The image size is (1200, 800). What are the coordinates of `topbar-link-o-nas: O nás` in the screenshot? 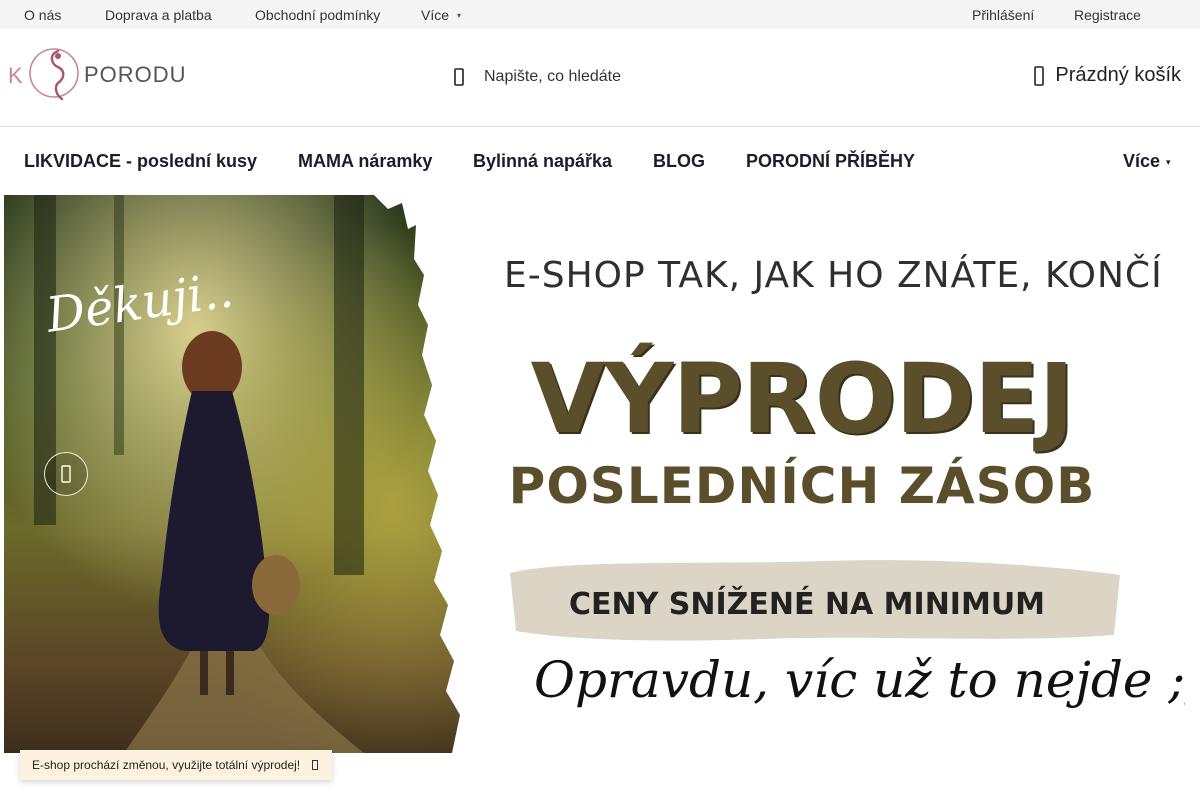 It's located at (42, 15).